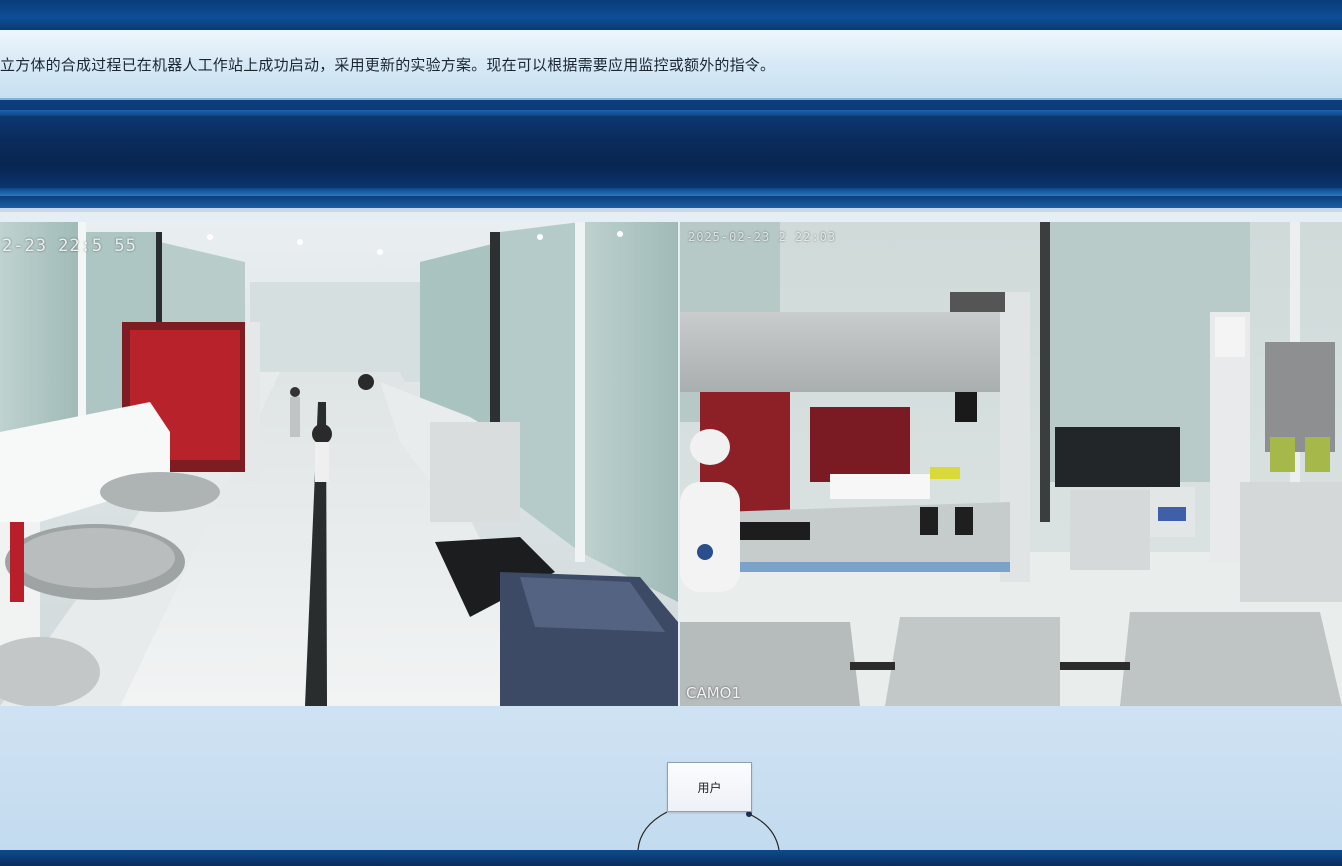  I want to click on camera-left-timestamp: 2-23 22:5 55, so click(69, 246).